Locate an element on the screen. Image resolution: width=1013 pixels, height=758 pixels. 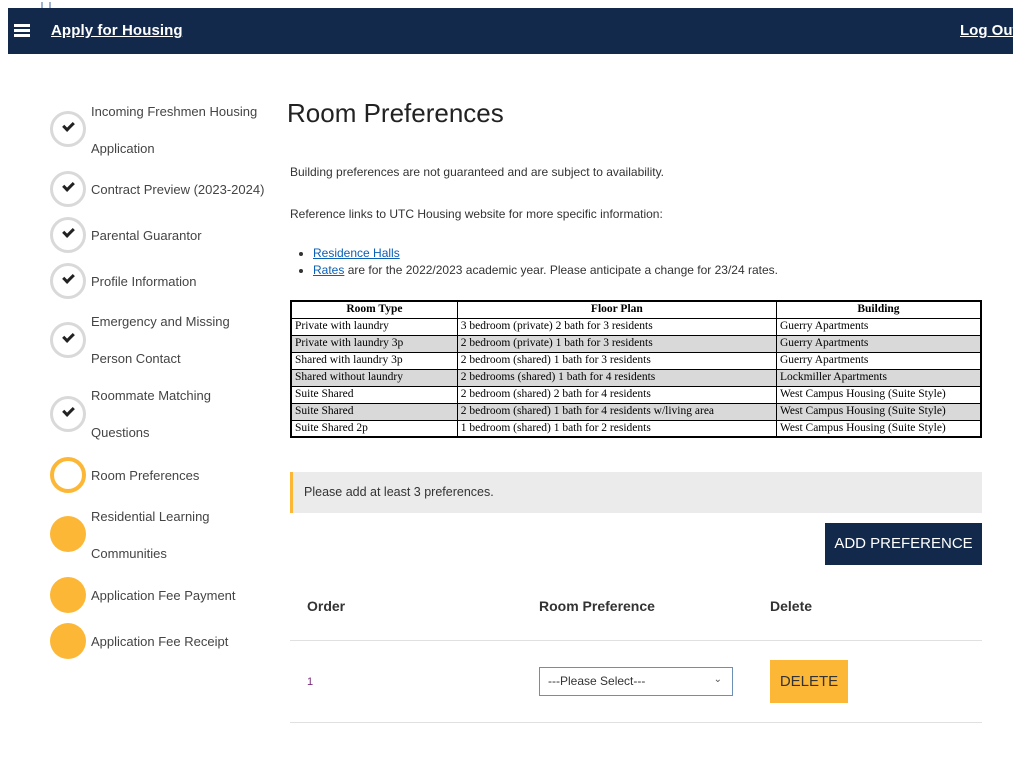
step-label: Communities is located at coordinates (129, 553).